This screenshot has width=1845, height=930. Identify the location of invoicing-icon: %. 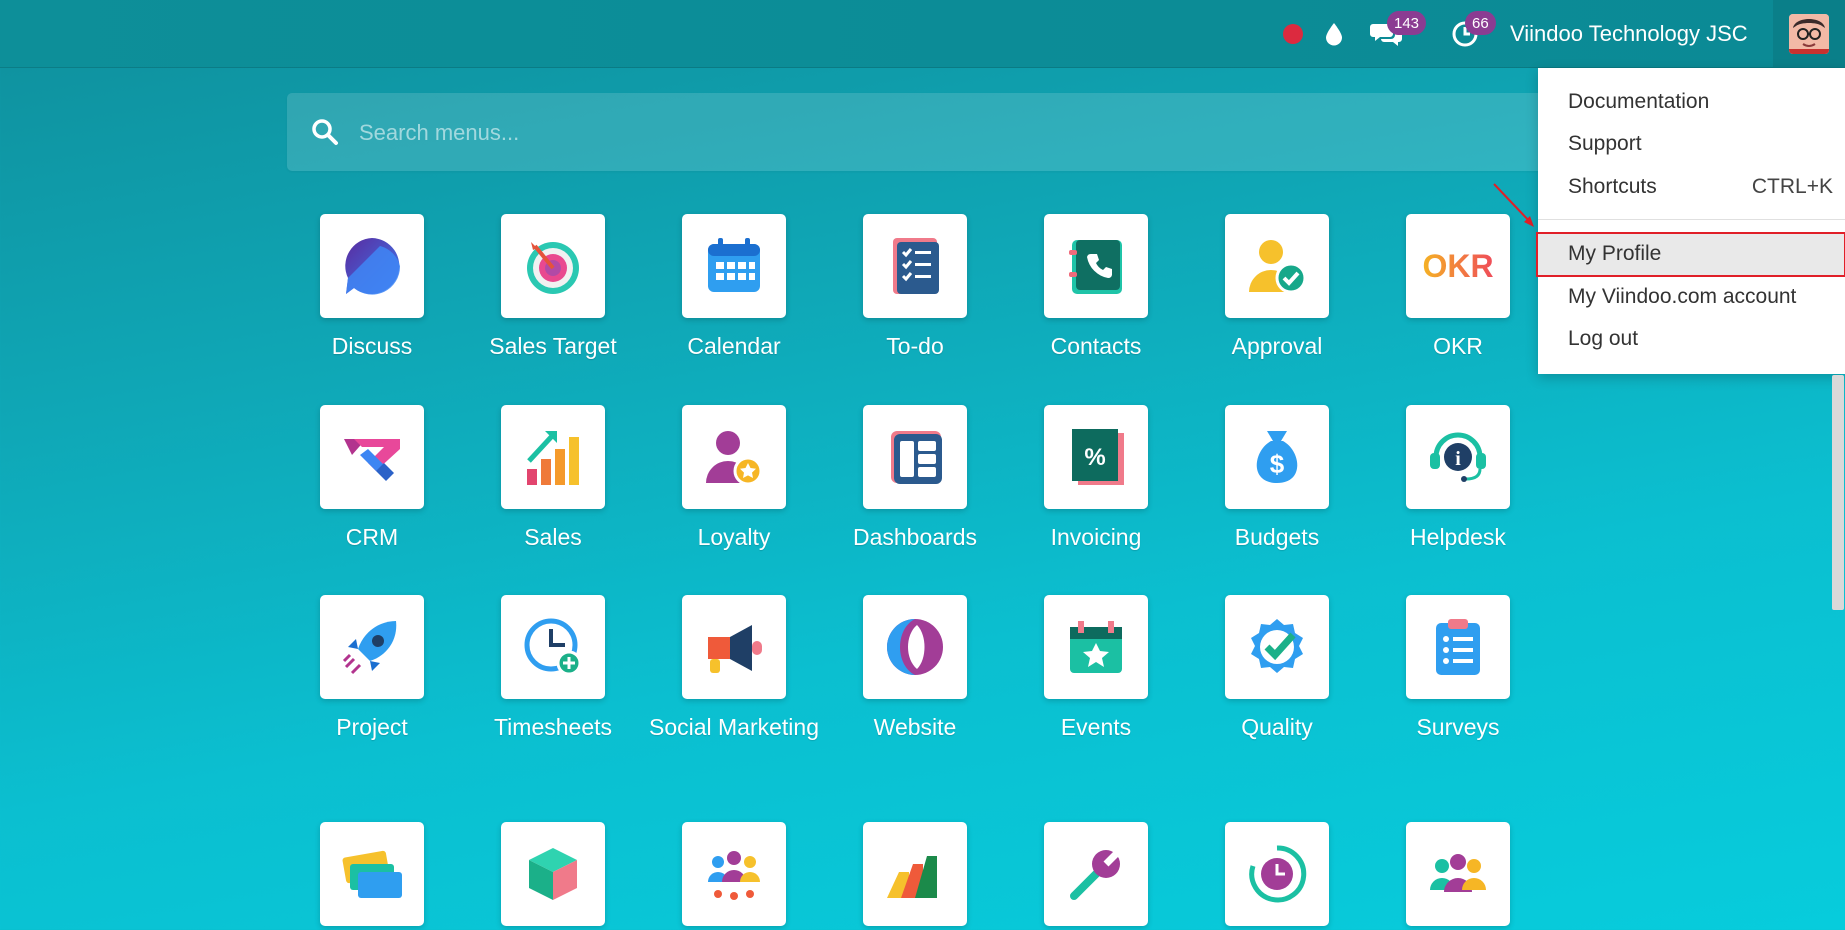
(1098, 457).